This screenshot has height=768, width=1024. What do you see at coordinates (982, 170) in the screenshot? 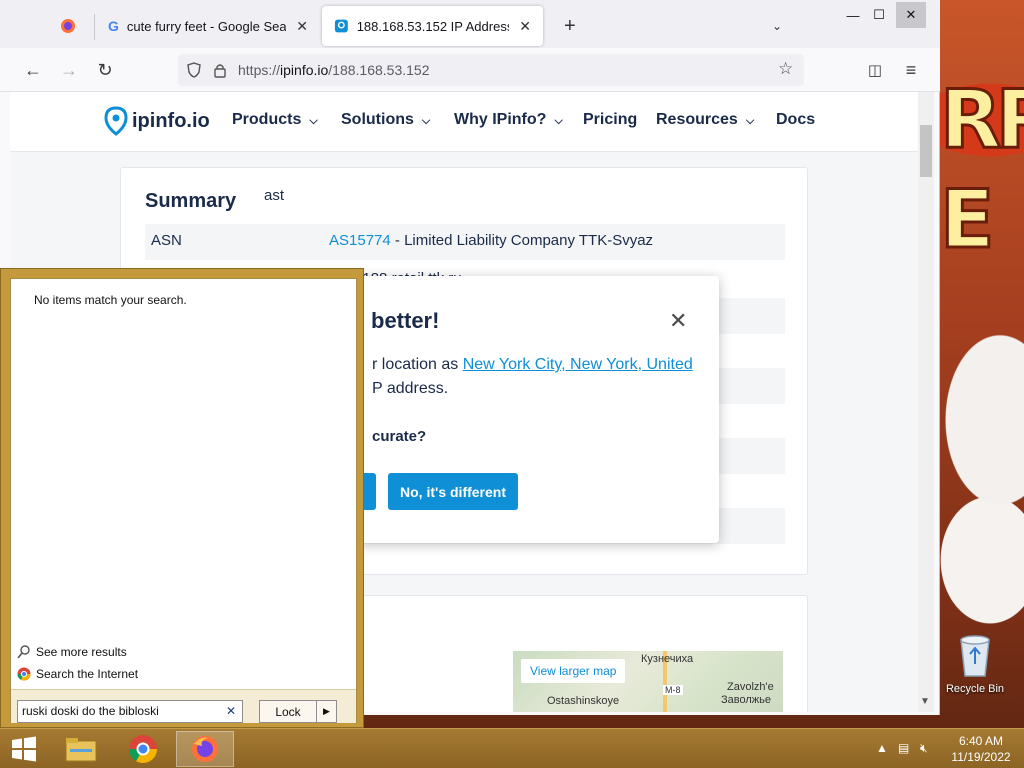
I see `wallpaper-lettering: RRE` at bounding box center [982, 170].